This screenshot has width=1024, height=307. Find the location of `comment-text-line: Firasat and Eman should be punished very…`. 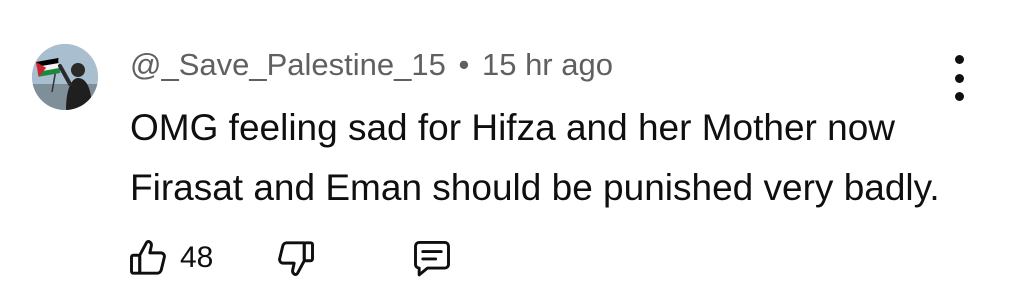

comment-text-line: Firasat and Eman should be punished very… is located at coordinates (535, 187).